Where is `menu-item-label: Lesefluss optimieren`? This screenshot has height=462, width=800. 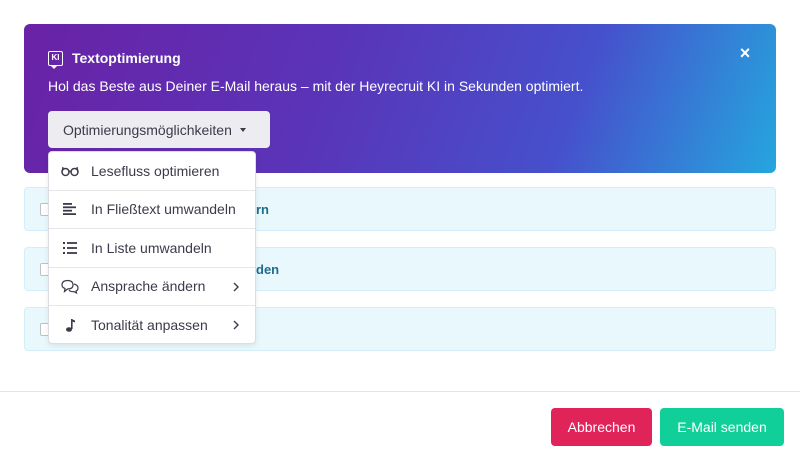 menu-item-label: Lesefluss optimieren is located at coordinates (155, 170).